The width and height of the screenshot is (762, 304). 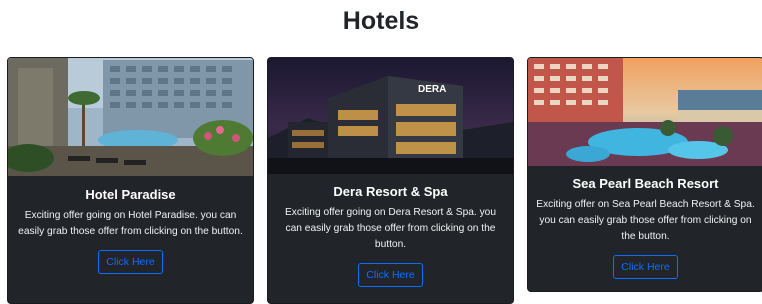 What do you see at coordinates (130, 117) in the screenshot?
I see `hotel-paradise-image` at bounding box center [130, 117].